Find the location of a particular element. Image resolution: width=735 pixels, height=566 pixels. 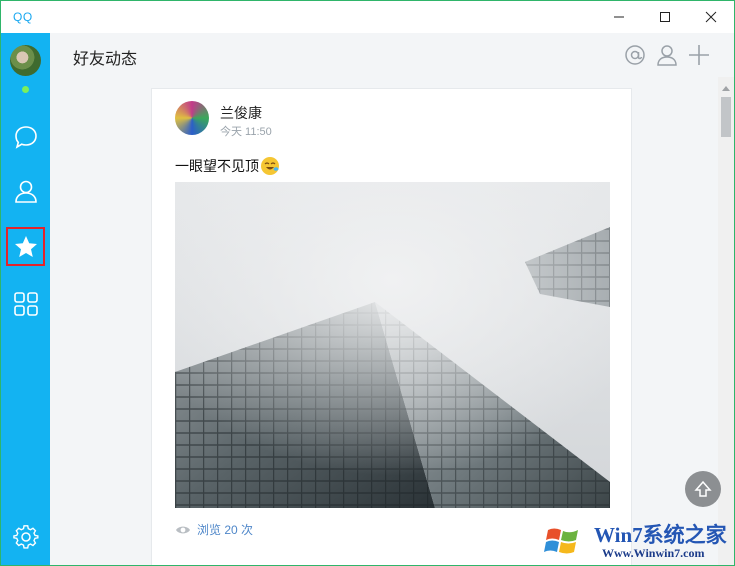

friend-updates-button is located at coordinates (667, 55).